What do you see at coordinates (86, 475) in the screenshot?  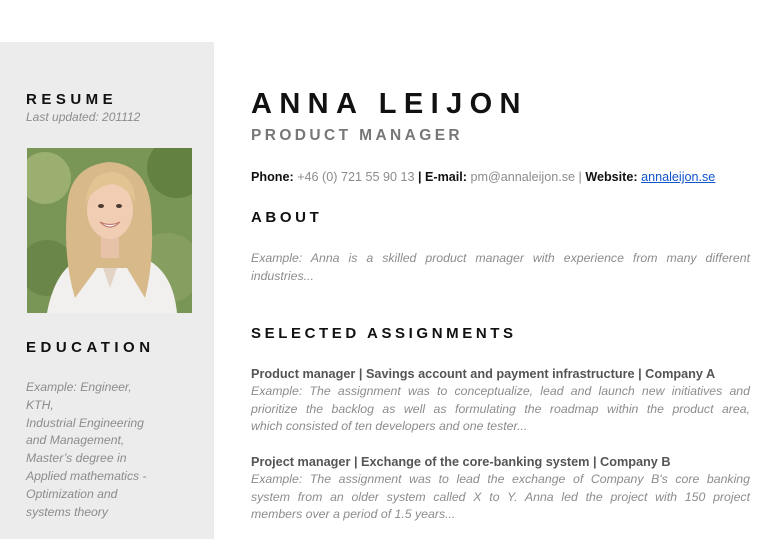 I see `education-line: Applied mathematics -` at bounding box center [86, 475].